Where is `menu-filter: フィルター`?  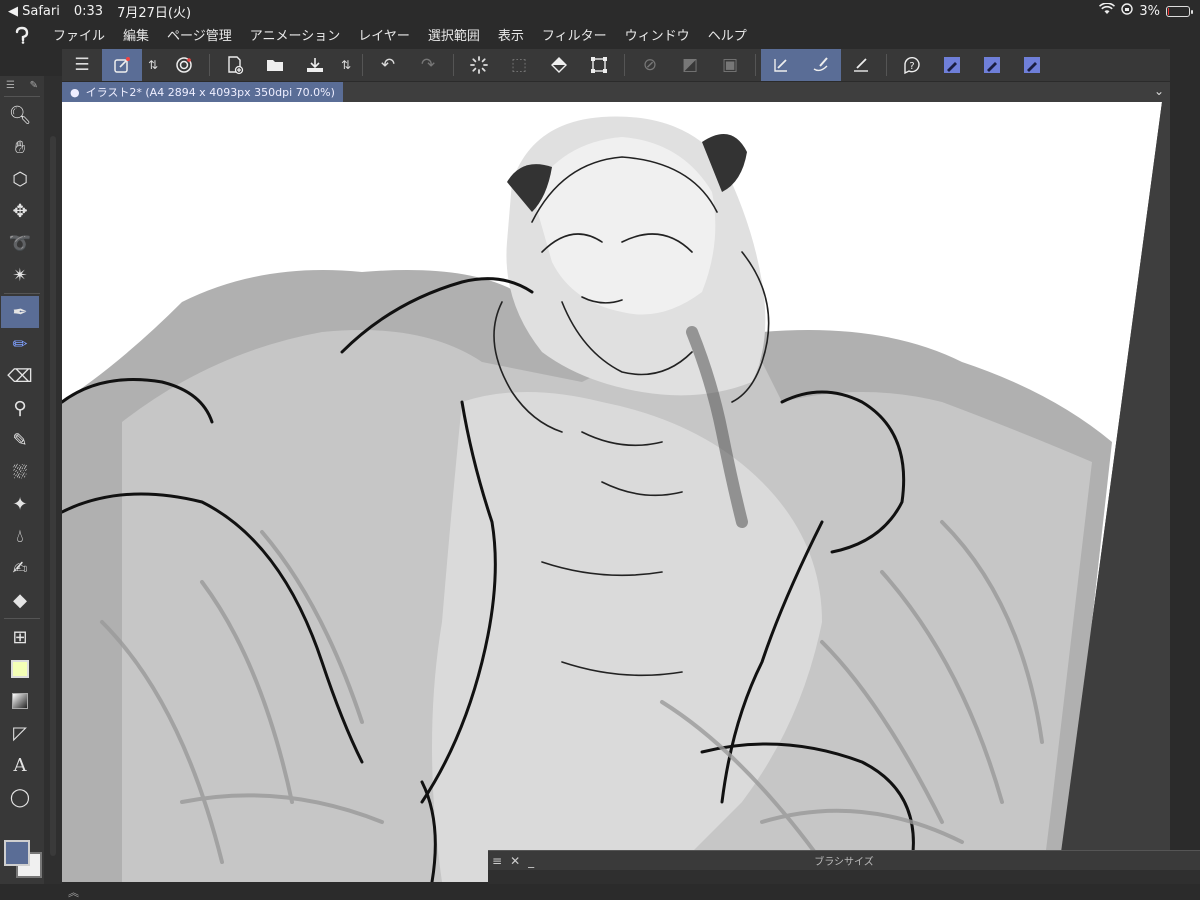
menu-filter: フィルター is located at coordinates (574, 34).